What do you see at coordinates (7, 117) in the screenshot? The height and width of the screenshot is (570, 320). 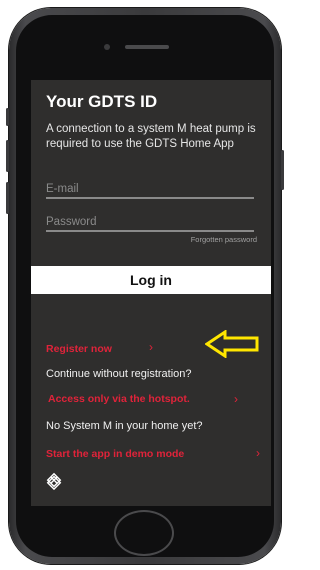 I see `mute-switch` at bounding box center [7, 117].